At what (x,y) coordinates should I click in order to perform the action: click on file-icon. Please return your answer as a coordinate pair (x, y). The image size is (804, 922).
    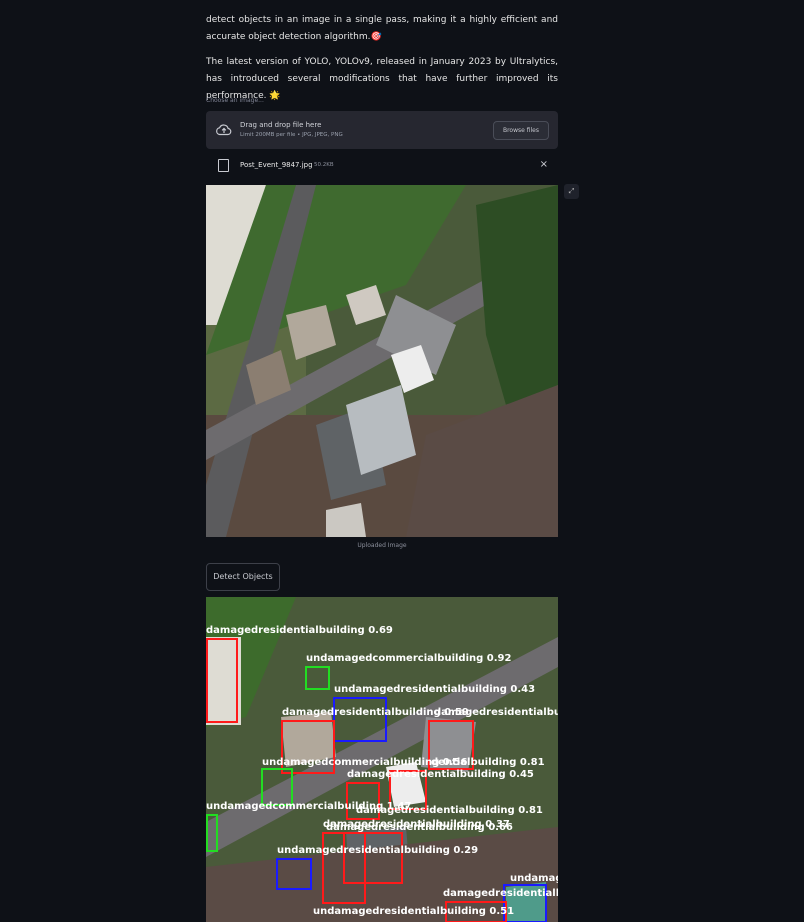
    Looking at the image, I should click on (223, 165).